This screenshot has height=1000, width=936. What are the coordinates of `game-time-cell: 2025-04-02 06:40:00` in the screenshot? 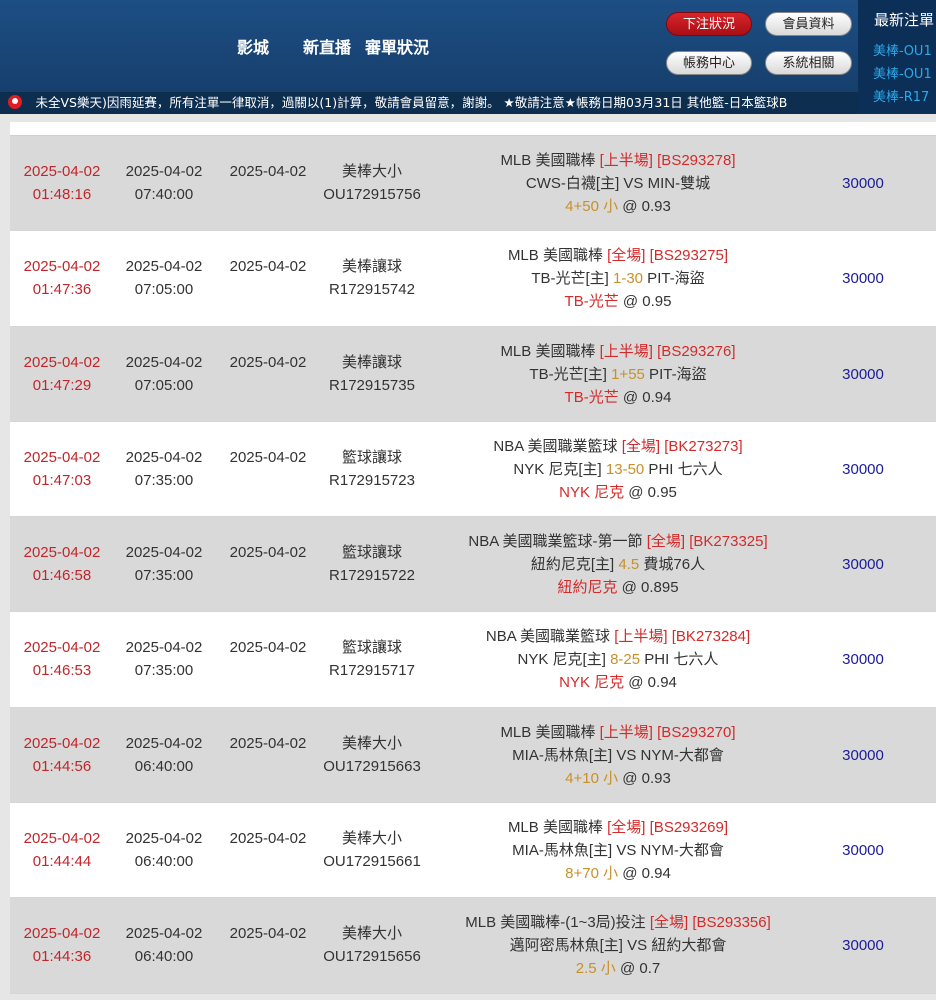 It's located at (164, 755).